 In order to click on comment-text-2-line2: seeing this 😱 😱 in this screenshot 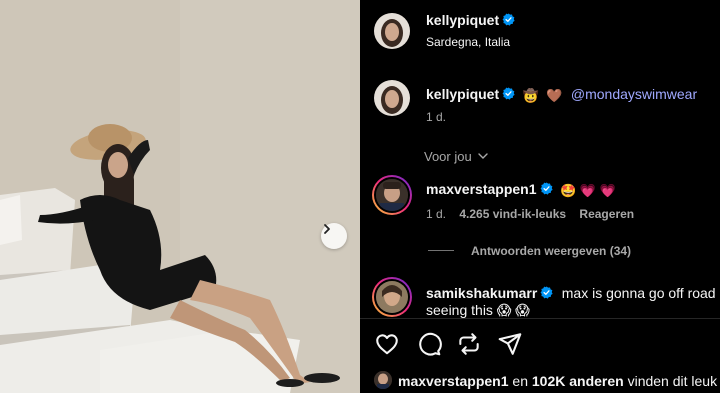, I will do `click(478, 310)`.